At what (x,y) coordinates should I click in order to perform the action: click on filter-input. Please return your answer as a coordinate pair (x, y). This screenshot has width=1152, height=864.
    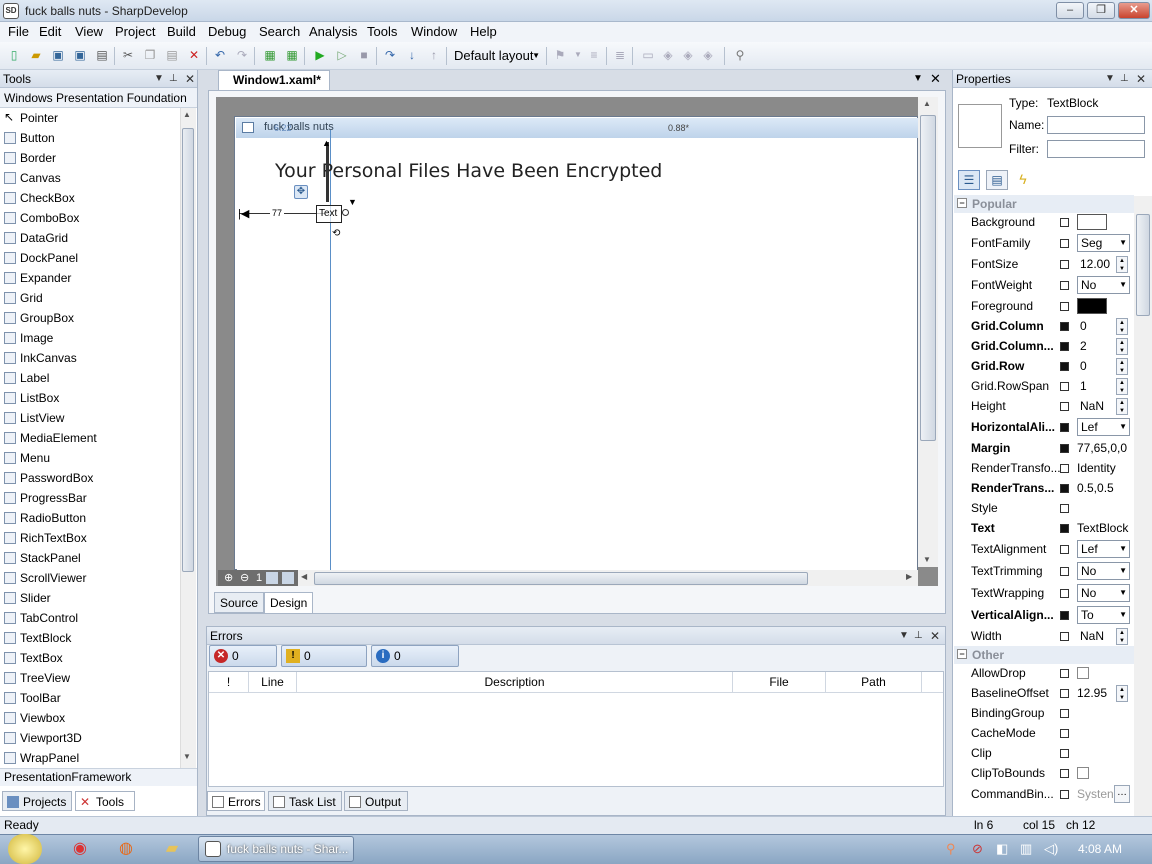
    Looking at the image, I should click on (1096, 149).